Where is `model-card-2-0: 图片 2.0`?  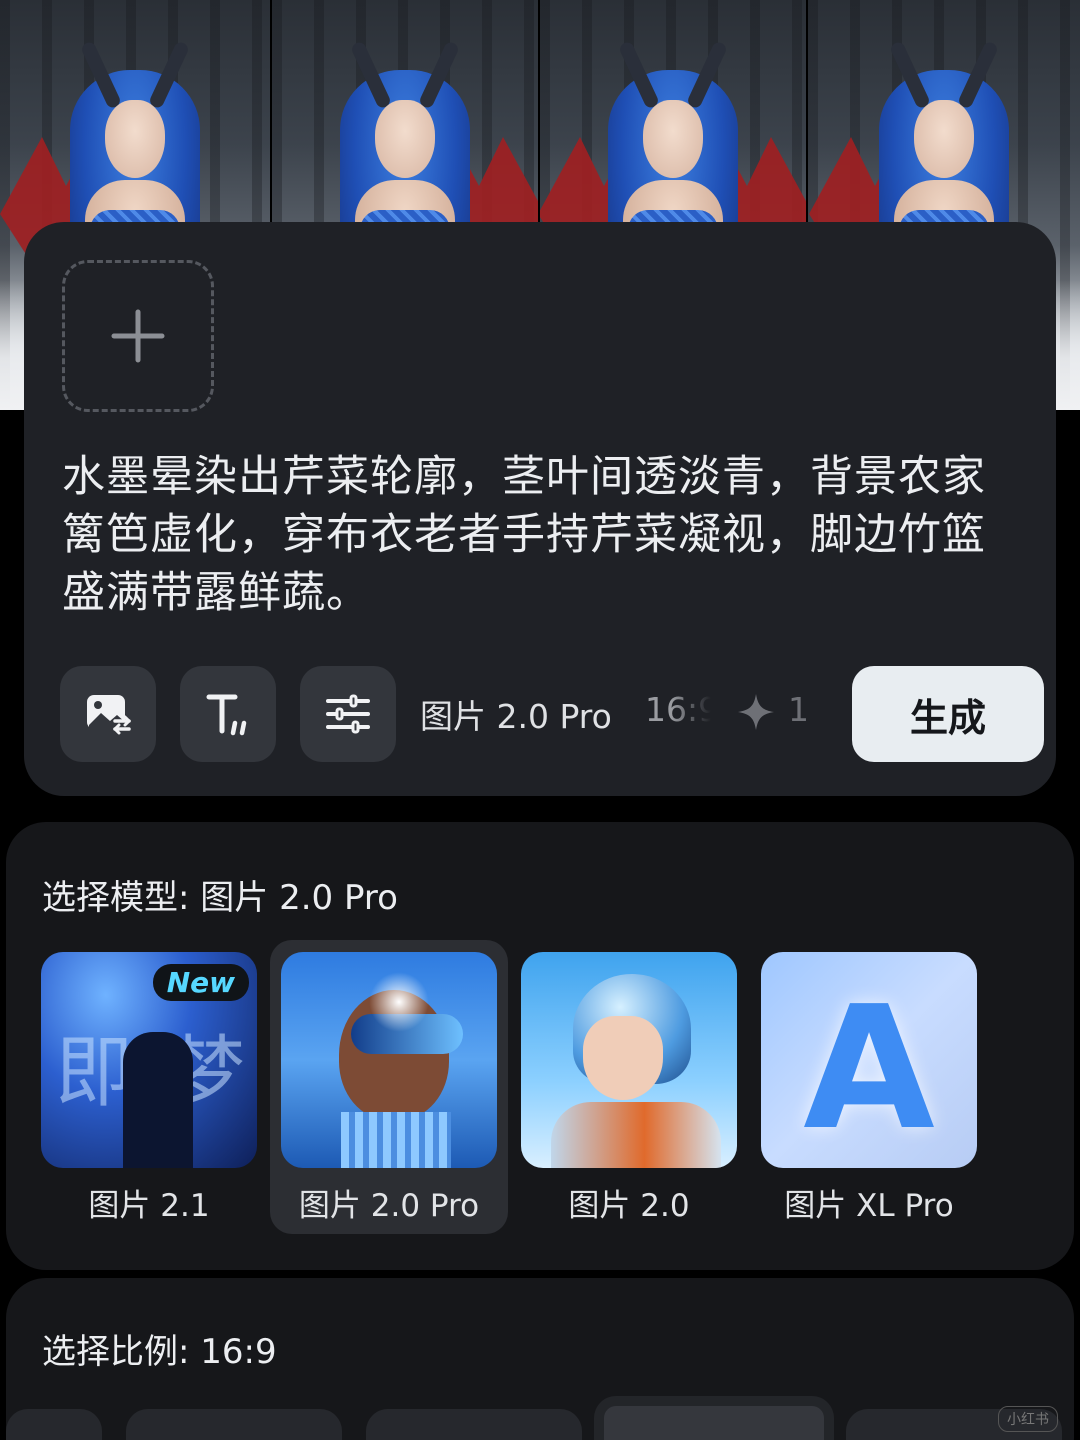 model-card-2-0: 图片 2.0 is located at coordinates (629, 1087).